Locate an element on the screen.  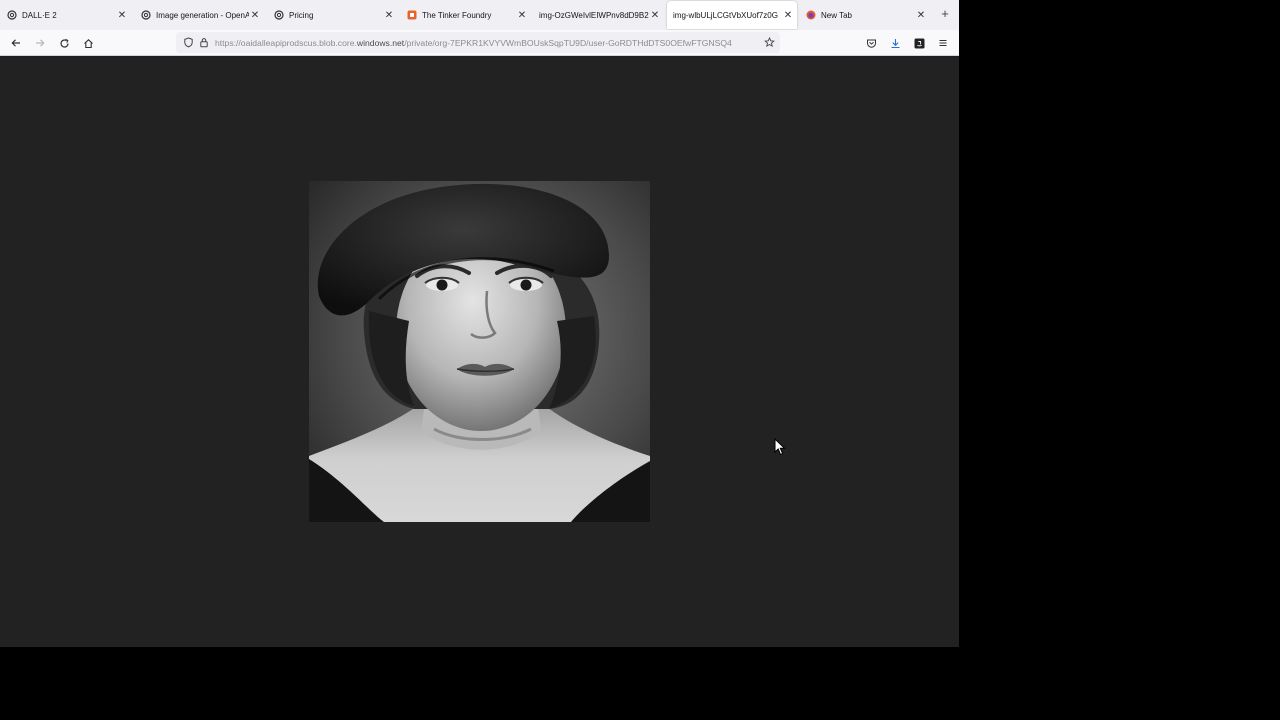
amazon-extension-button is located at coordinates (919, 43).